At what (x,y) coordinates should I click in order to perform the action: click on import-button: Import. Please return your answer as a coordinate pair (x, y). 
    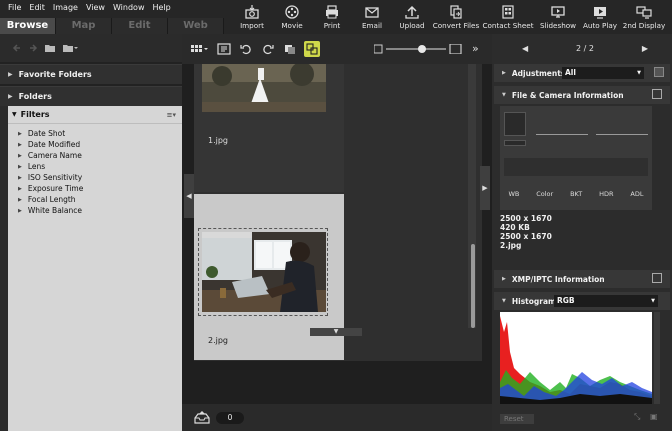
    Looking at the image, I should click on (252, 17).